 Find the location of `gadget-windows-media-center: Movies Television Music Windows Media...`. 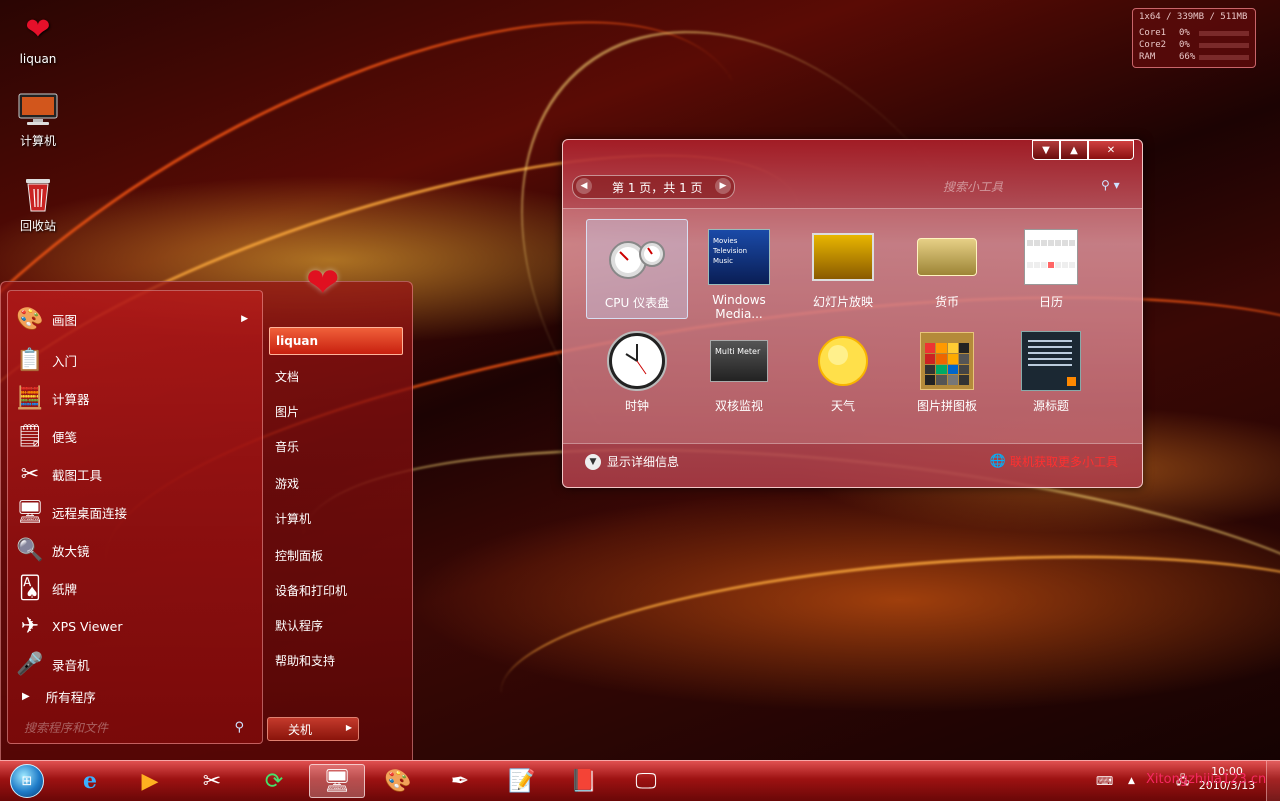

gadget-windows-media-center: Movies Television Music Windows Media... is located at coordinates (739, 270).